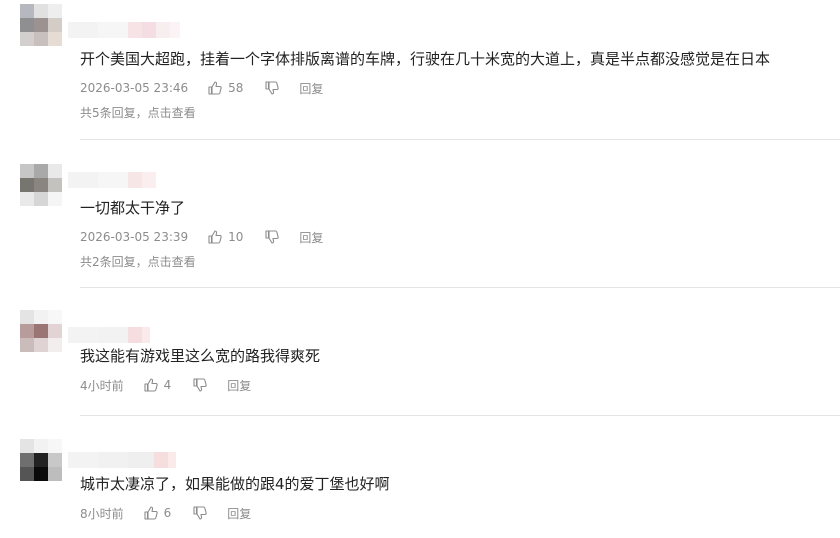  What do you see at coordinates (236, 88) in the screenshot?
I see `like-count: 58` at bounding box center [236, 88].